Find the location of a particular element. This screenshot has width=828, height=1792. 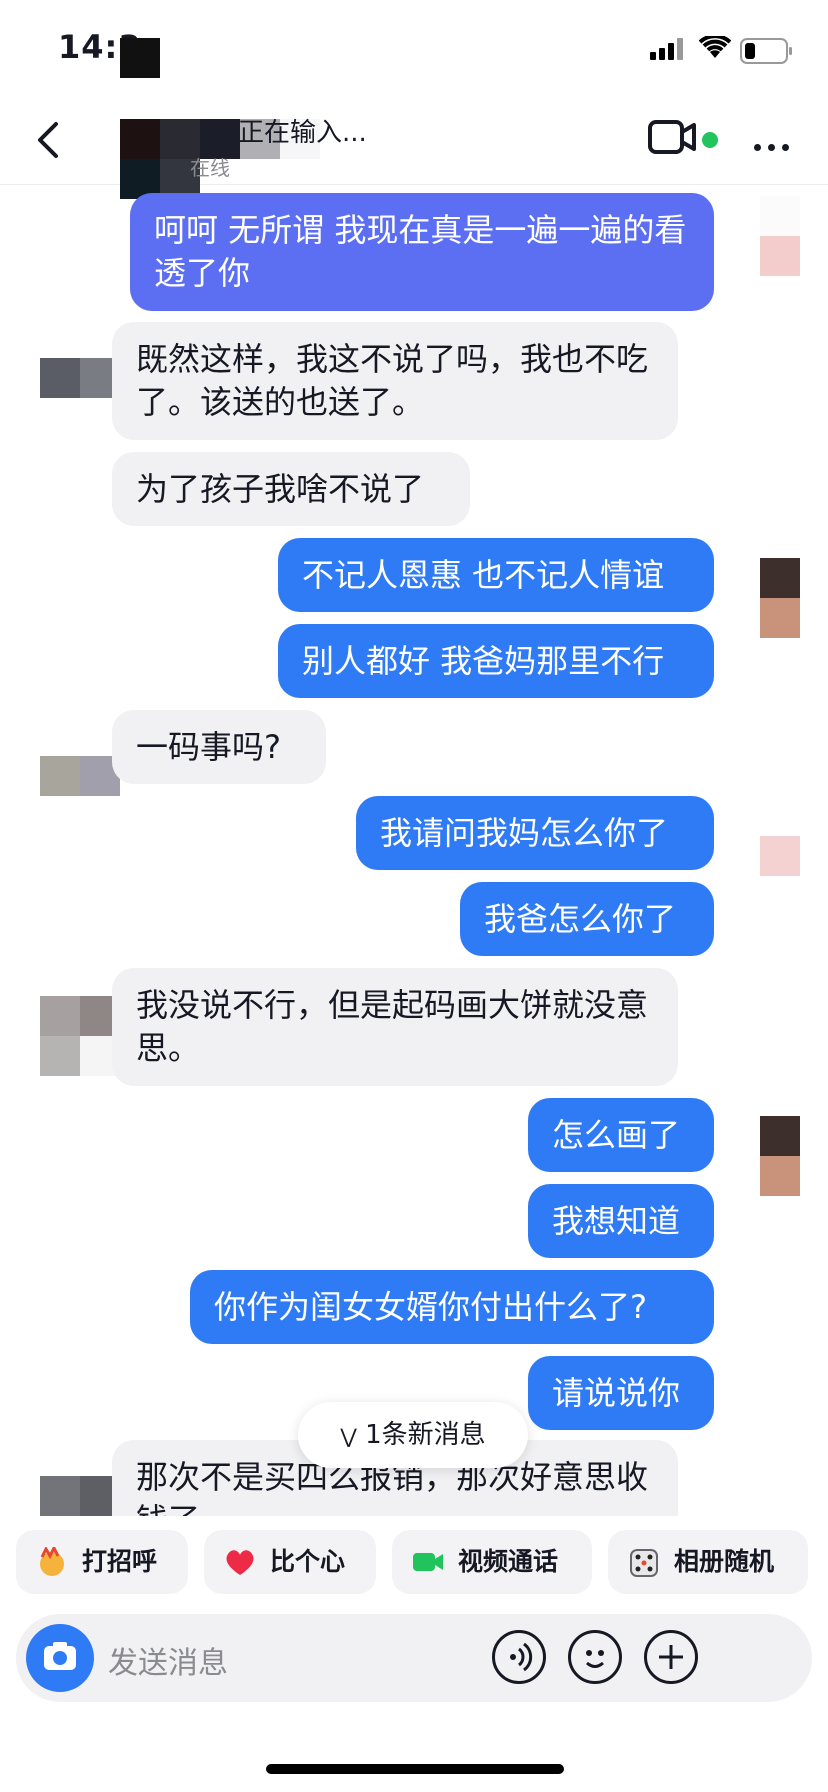

heart-icon is located at coordinates (240, 1562).